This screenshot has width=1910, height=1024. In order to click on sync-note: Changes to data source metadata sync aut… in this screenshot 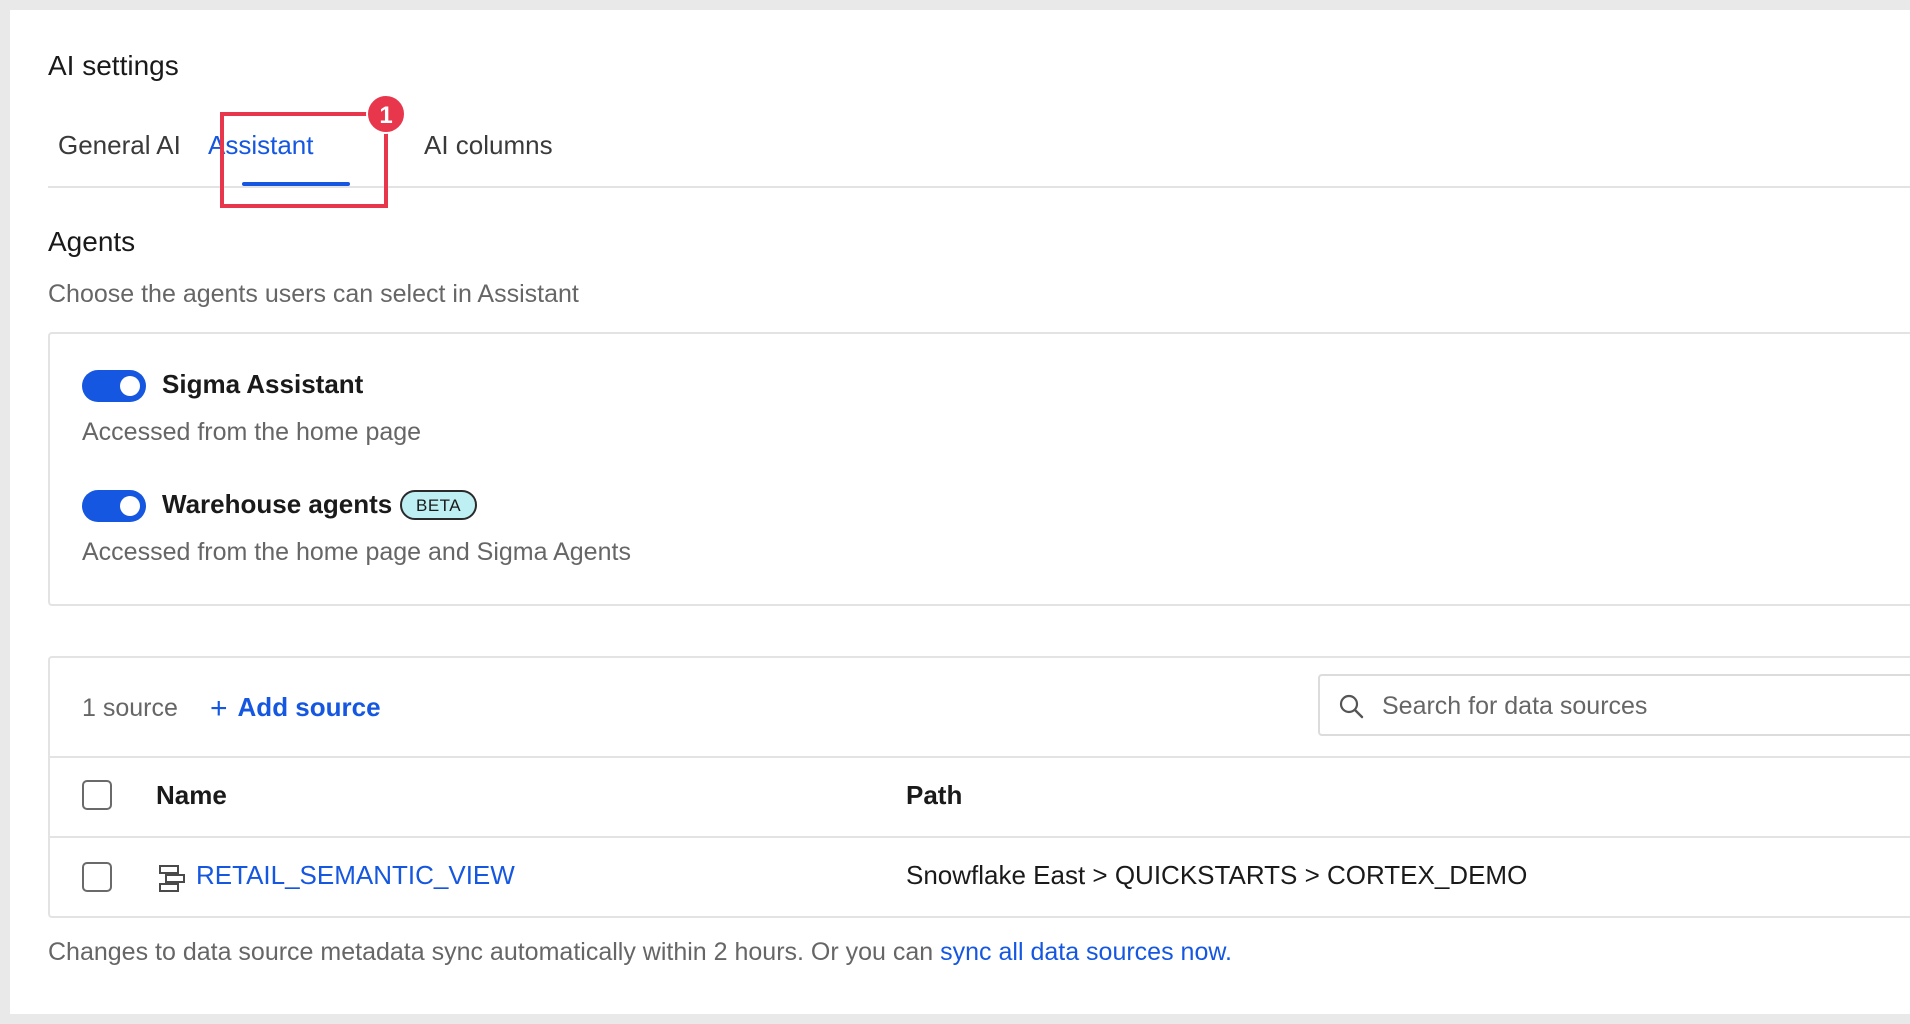, I will do `click(640, 952)`.